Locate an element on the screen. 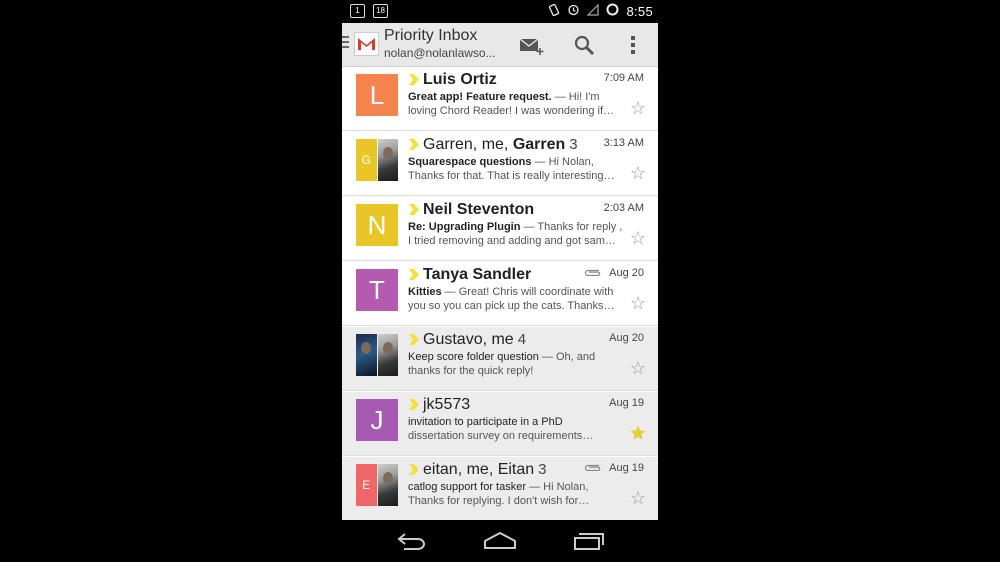 The width and height of the screenshot is (1000, 562). message-subject: Keep score folder question is located at coordinates (473, 357).